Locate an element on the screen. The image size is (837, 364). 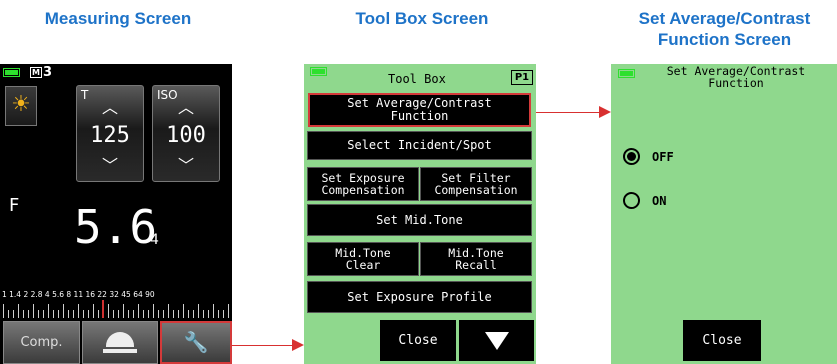
mid-recall-line2: Recall is located at coordinates (476, 265).